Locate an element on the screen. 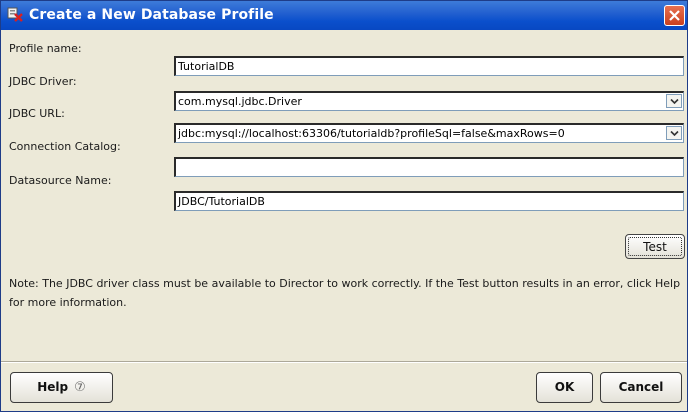 The height and width of the screenshot is (412, 688). jdbc-driver-value: com.mysql.jdbc.Driver is located at coordinates (240, 101).